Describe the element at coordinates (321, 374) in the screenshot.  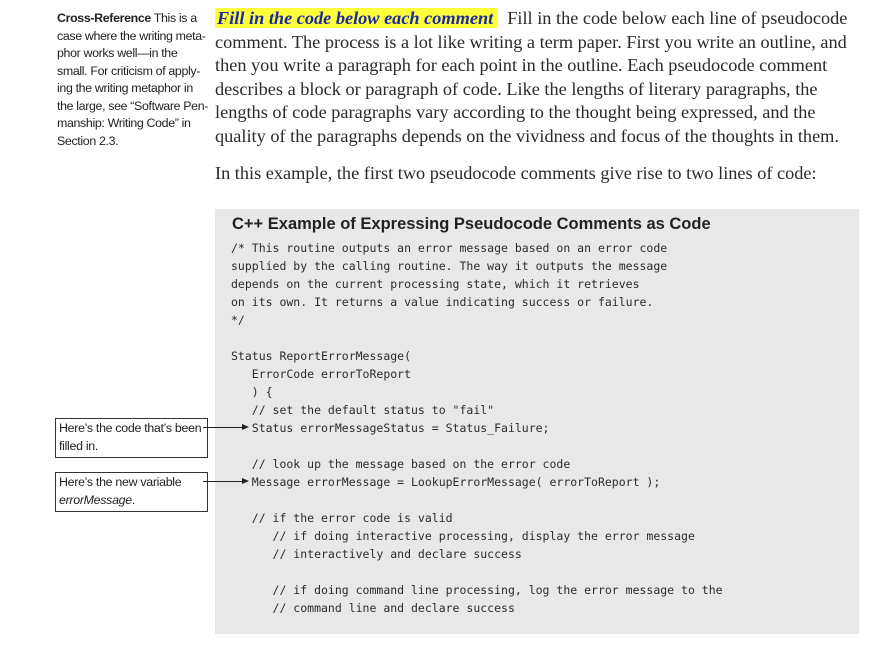
I see `code-line: ErrorCode errorToReport` at that location.